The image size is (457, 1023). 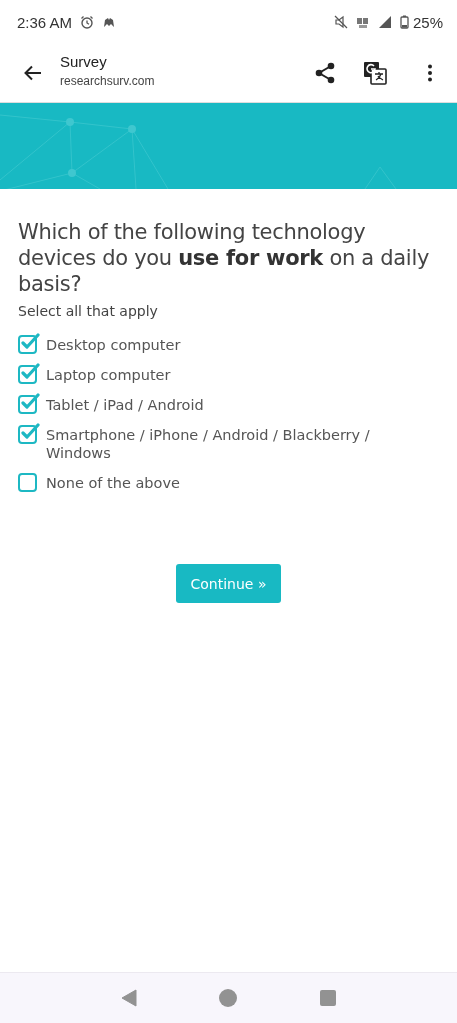 I want to click on signal-icon, so click(x=384, y=22).